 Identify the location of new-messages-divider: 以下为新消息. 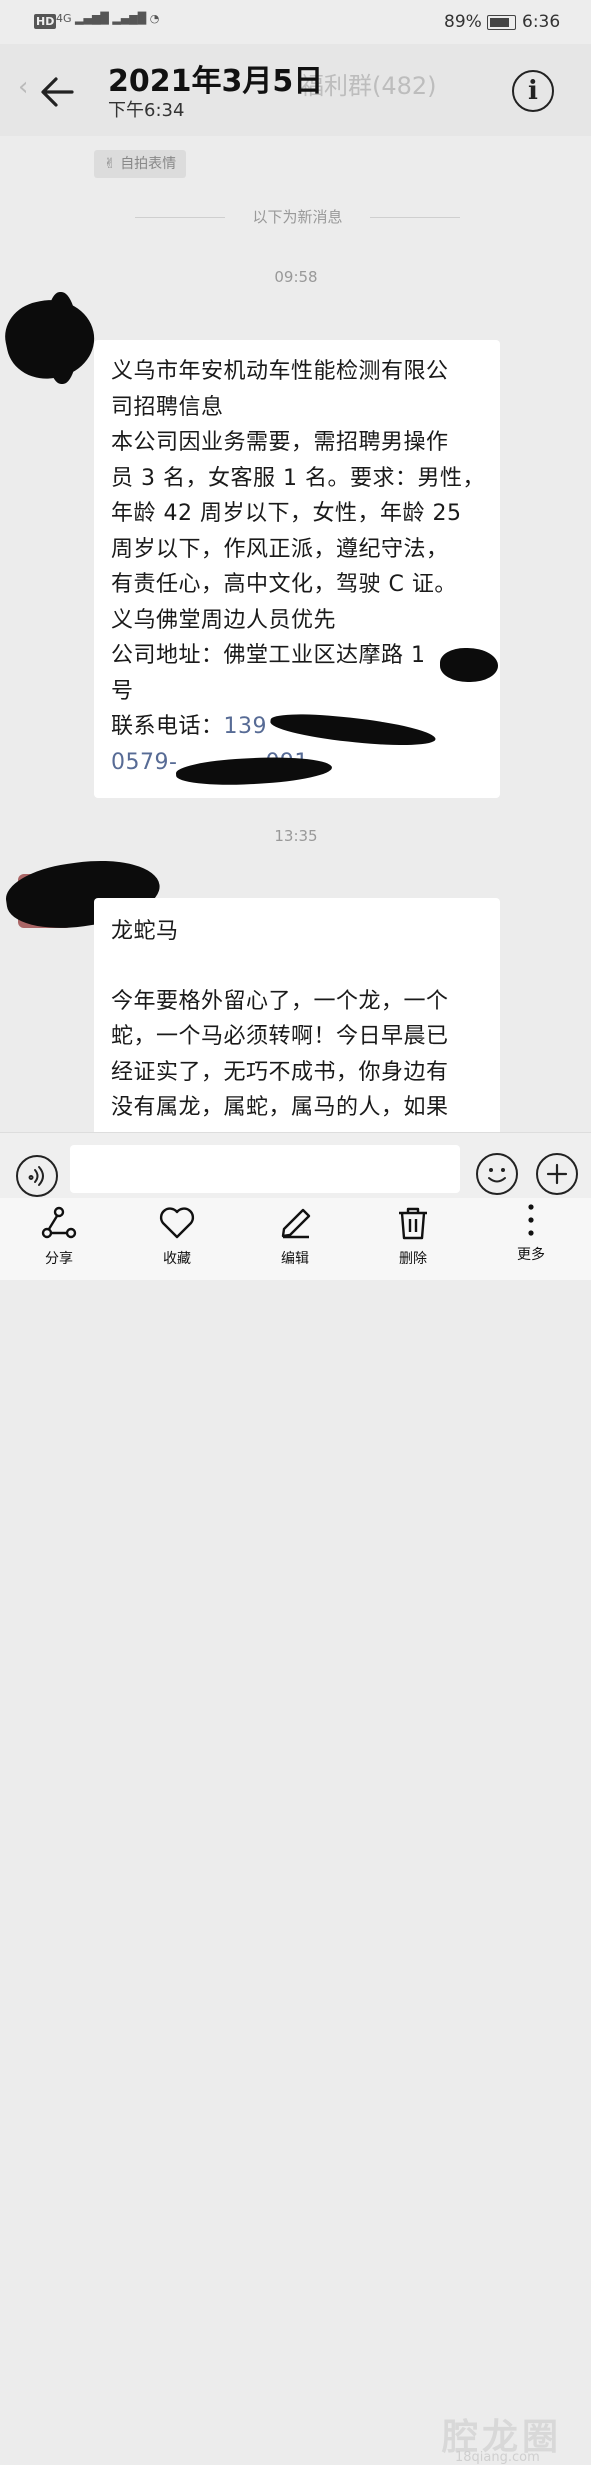
(297, 218).